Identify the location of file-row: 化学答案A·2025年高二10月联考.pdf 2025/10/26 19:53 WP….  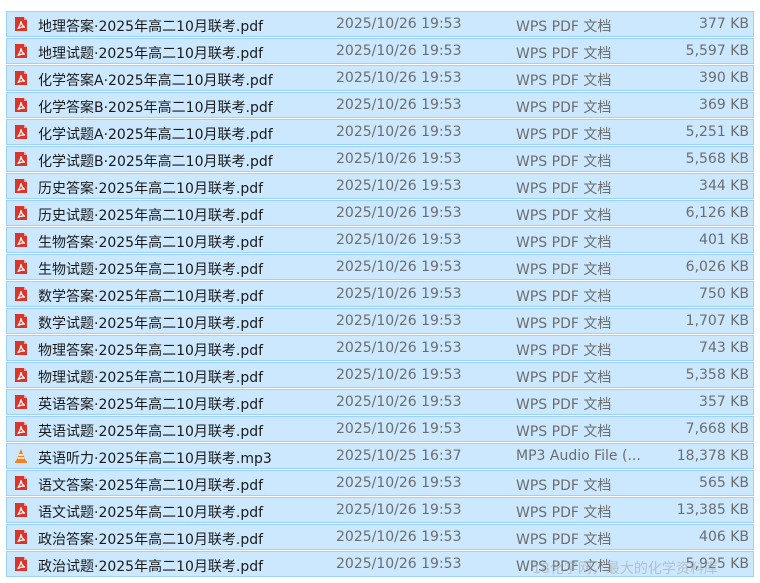
(380, 78).